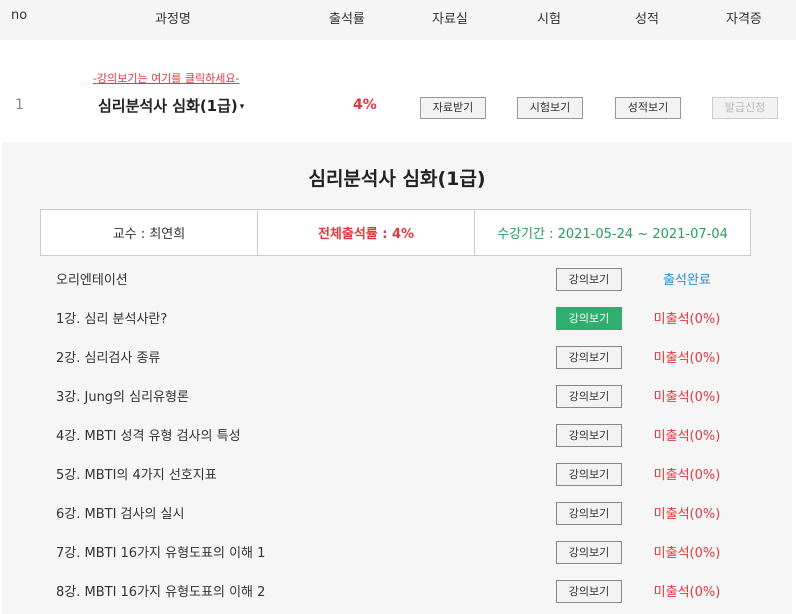 The width and height of the screenshot is (796, 614). I want to click on lesson-row: 4강. MBTI 성격 유형 검사의 특성 강의보기 미출석(0%), so click(397, 436).